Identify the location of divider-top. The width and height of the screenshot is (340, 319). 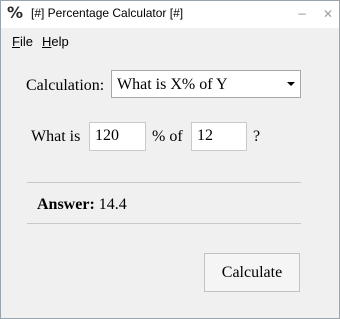
(164, 182).